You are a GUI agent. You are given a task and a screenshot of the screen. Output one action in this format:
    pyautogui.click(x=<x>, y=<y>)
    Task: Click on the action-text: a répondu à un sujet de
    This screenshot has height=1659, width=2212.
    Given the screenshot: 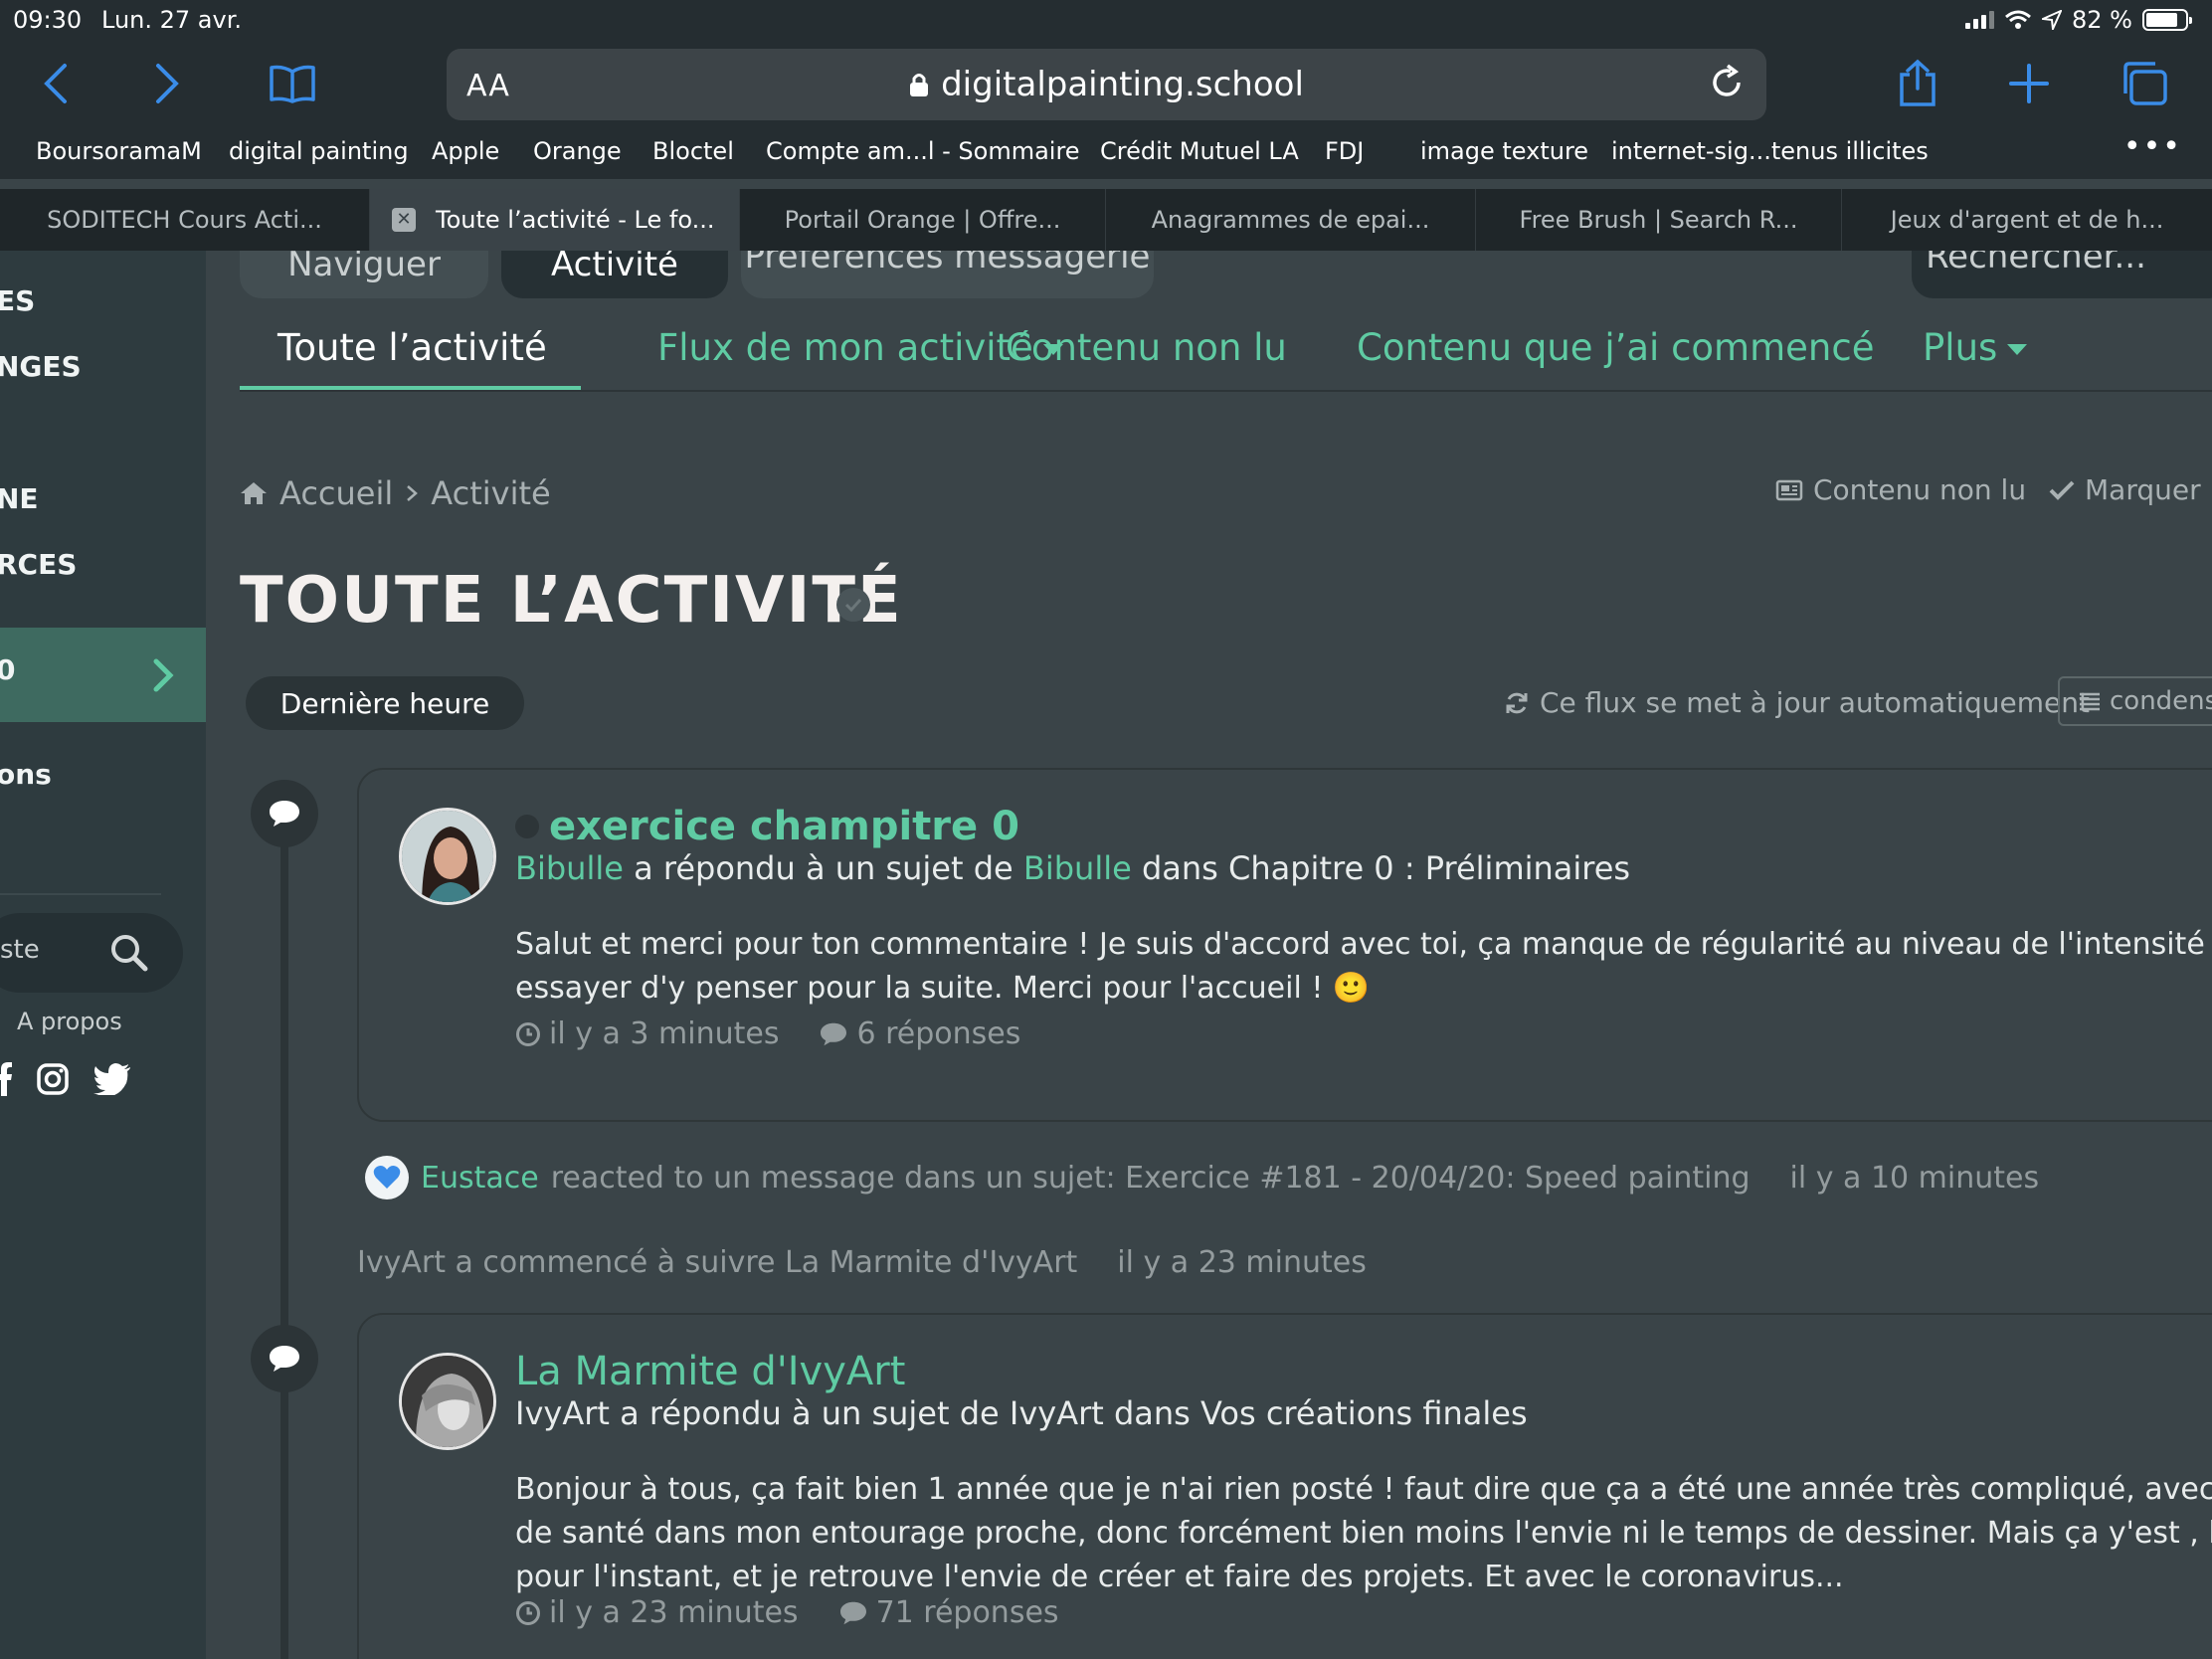 What is the action you would take?
    pyautogui.click(x=824, y=868)
    